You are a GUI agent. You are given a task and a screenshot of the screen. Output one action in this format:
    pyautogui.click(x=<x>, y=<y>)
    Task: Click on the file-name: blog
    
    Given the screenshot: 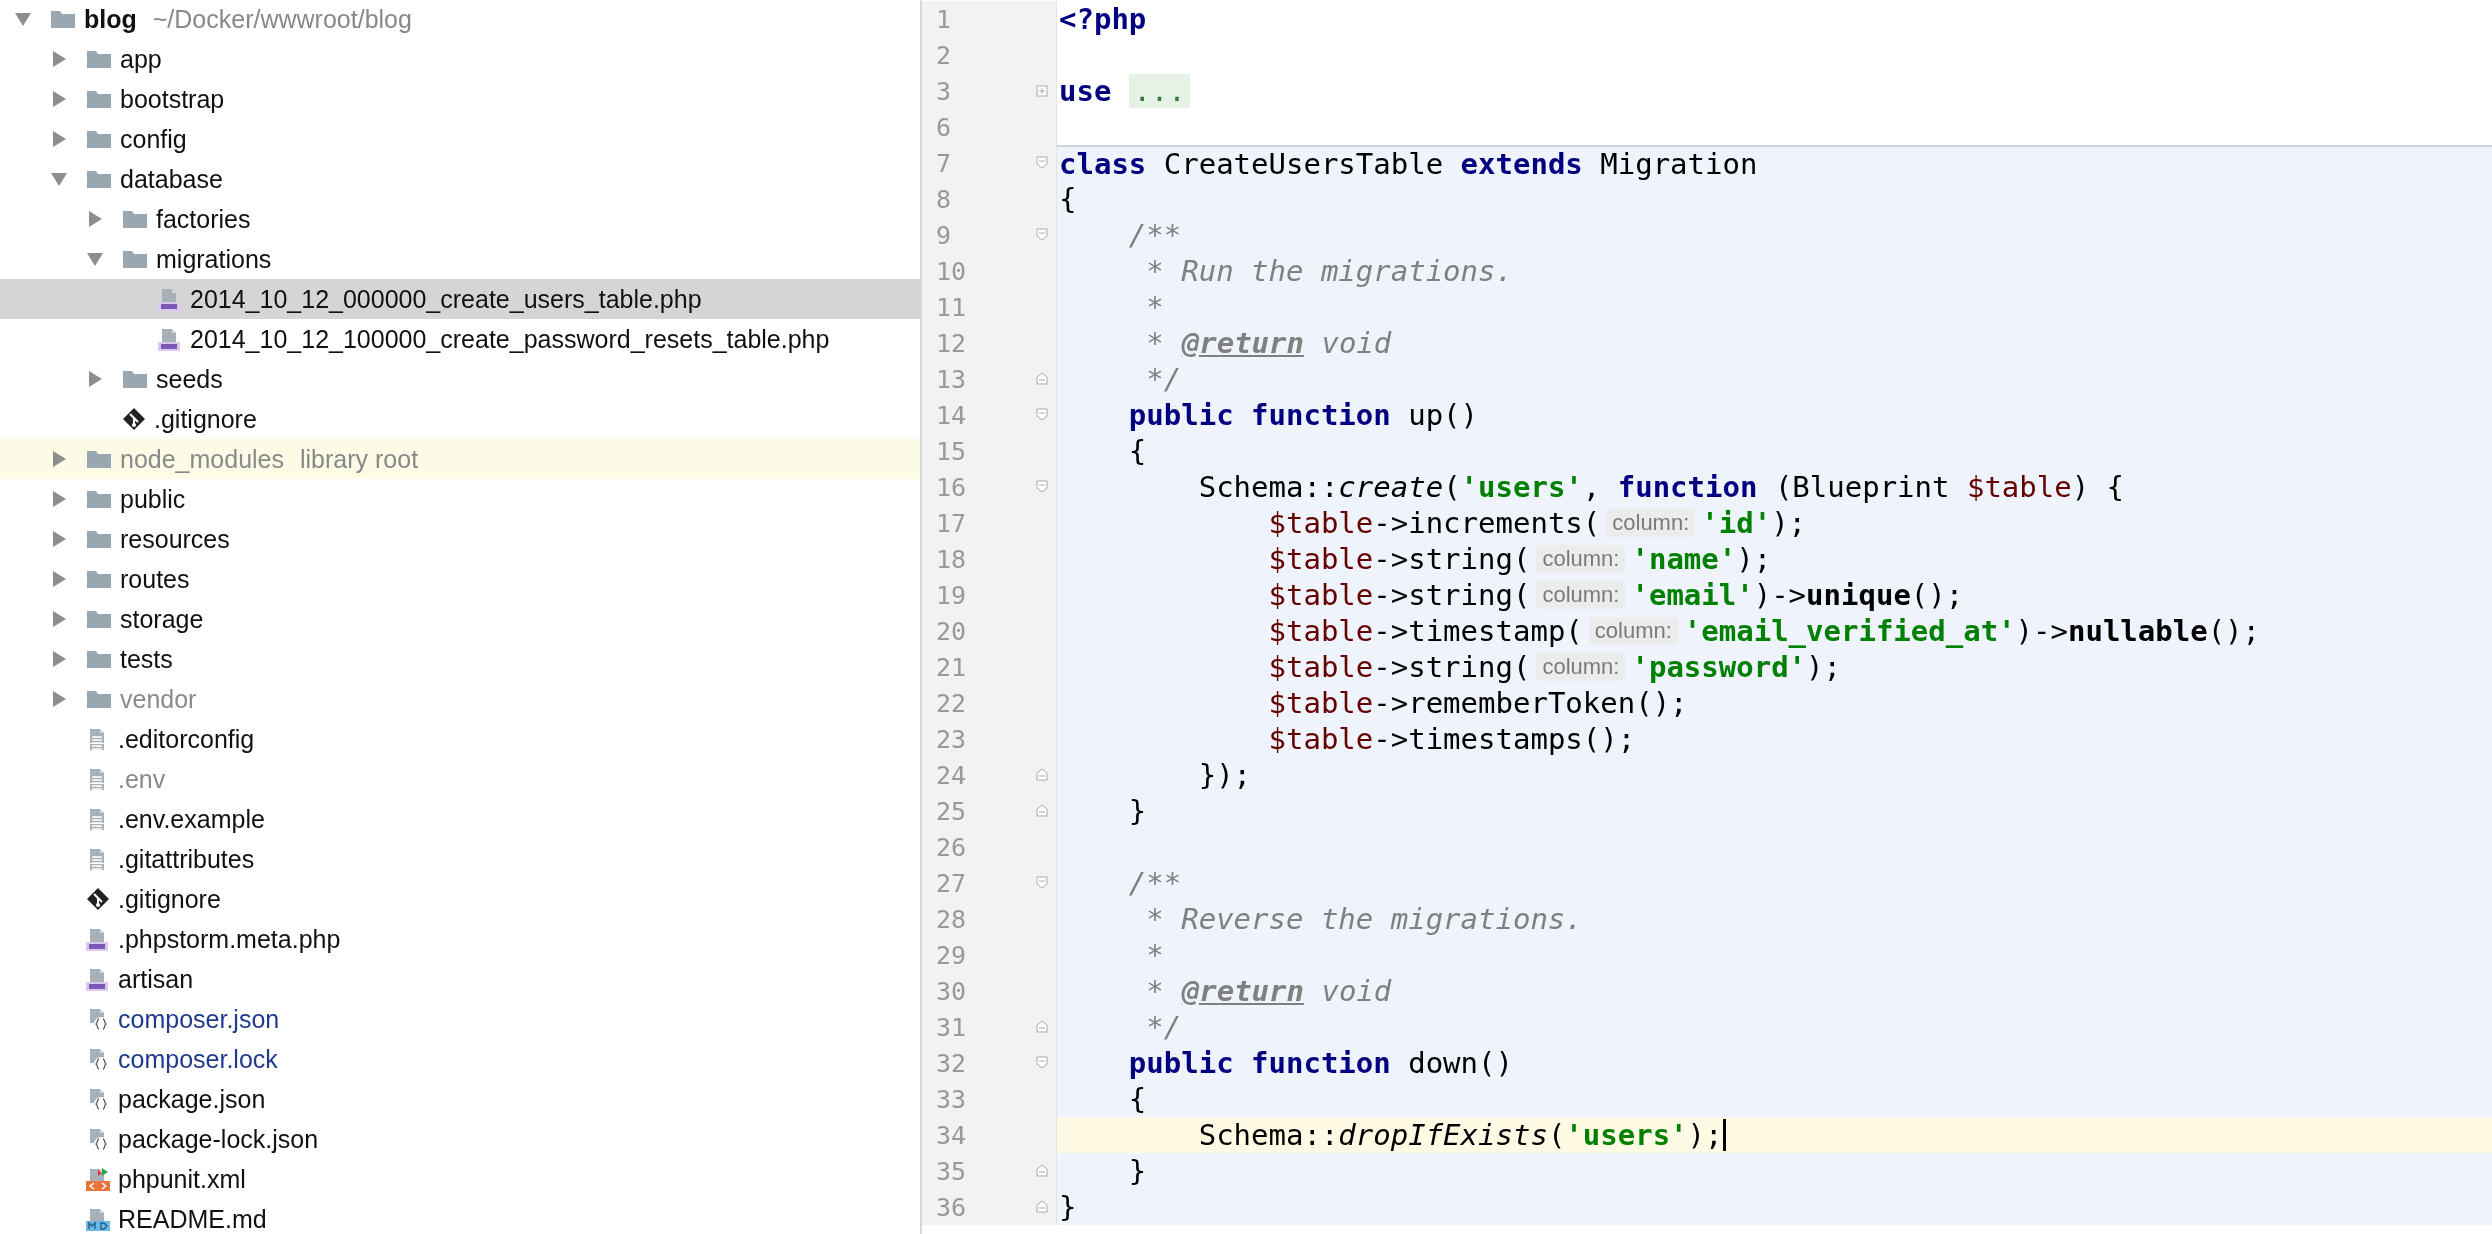 What is the action you would take?
    pyautogui.click(x=110, y=19)
    